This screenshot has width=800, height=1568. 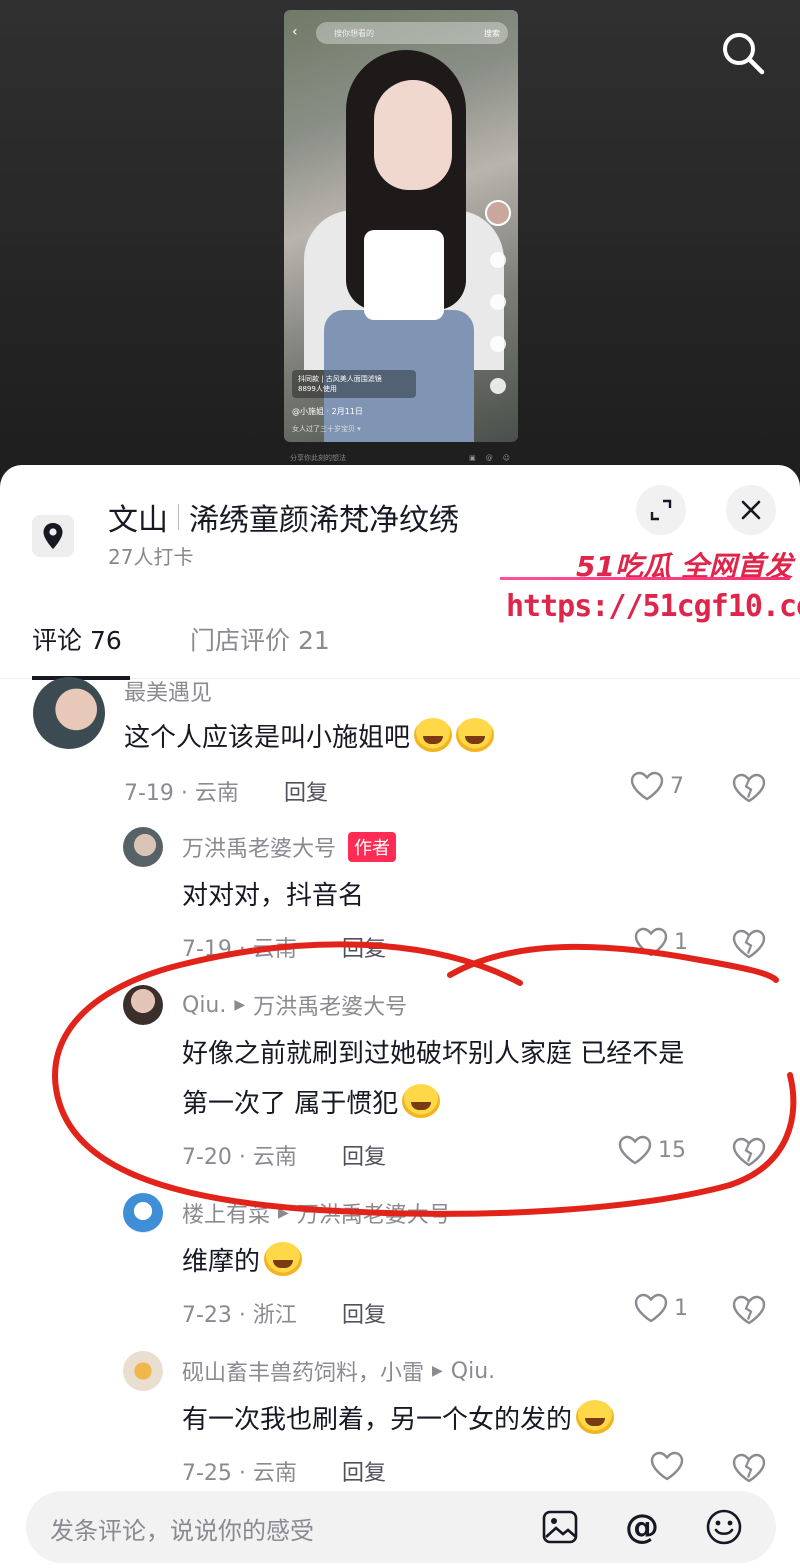 I want to click on tab-bar: 评论 76 门店评价 21, so click(x=400, y=647).